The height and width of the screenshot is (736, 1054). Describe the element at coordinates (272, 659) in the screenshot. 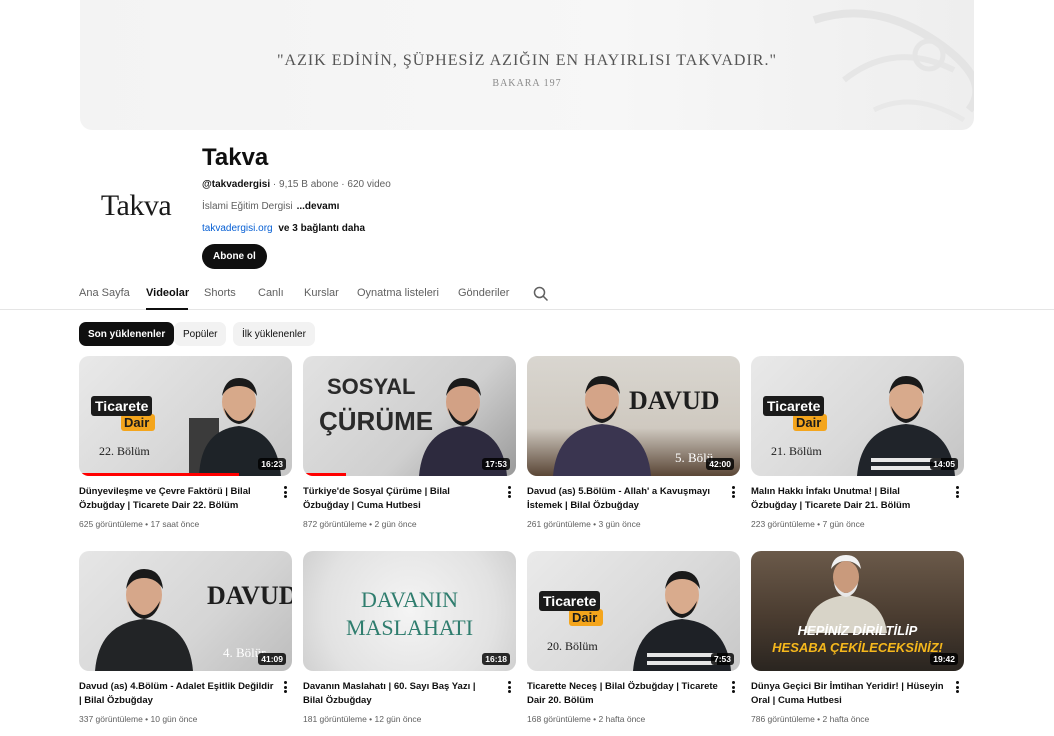

I see `video-duration: 41:09` at that location.